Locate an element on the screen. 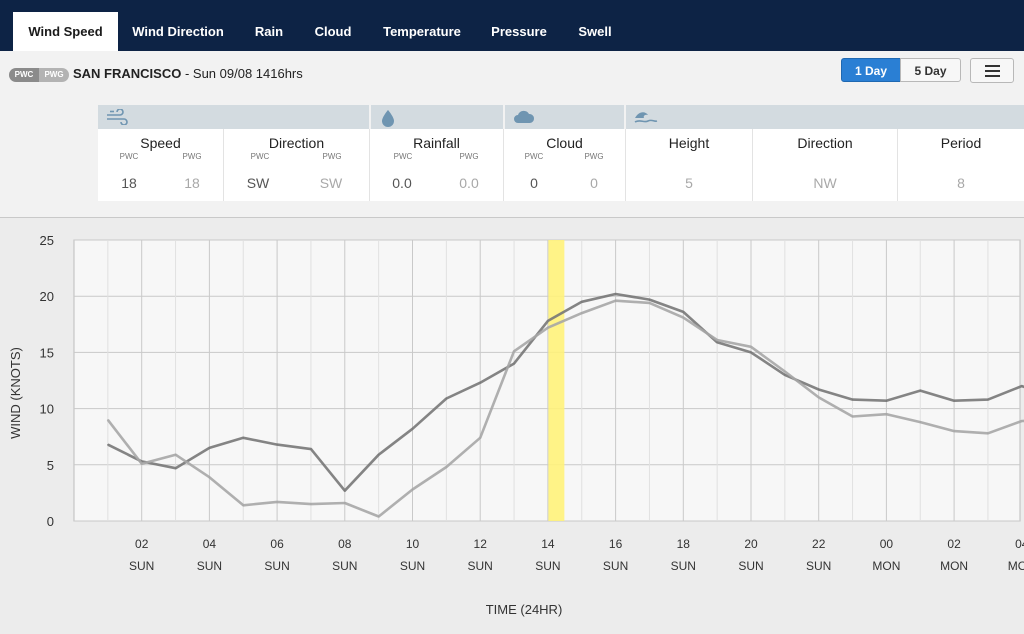  rainfall-pwc-label: PWC is located at coordinates (403, 156).